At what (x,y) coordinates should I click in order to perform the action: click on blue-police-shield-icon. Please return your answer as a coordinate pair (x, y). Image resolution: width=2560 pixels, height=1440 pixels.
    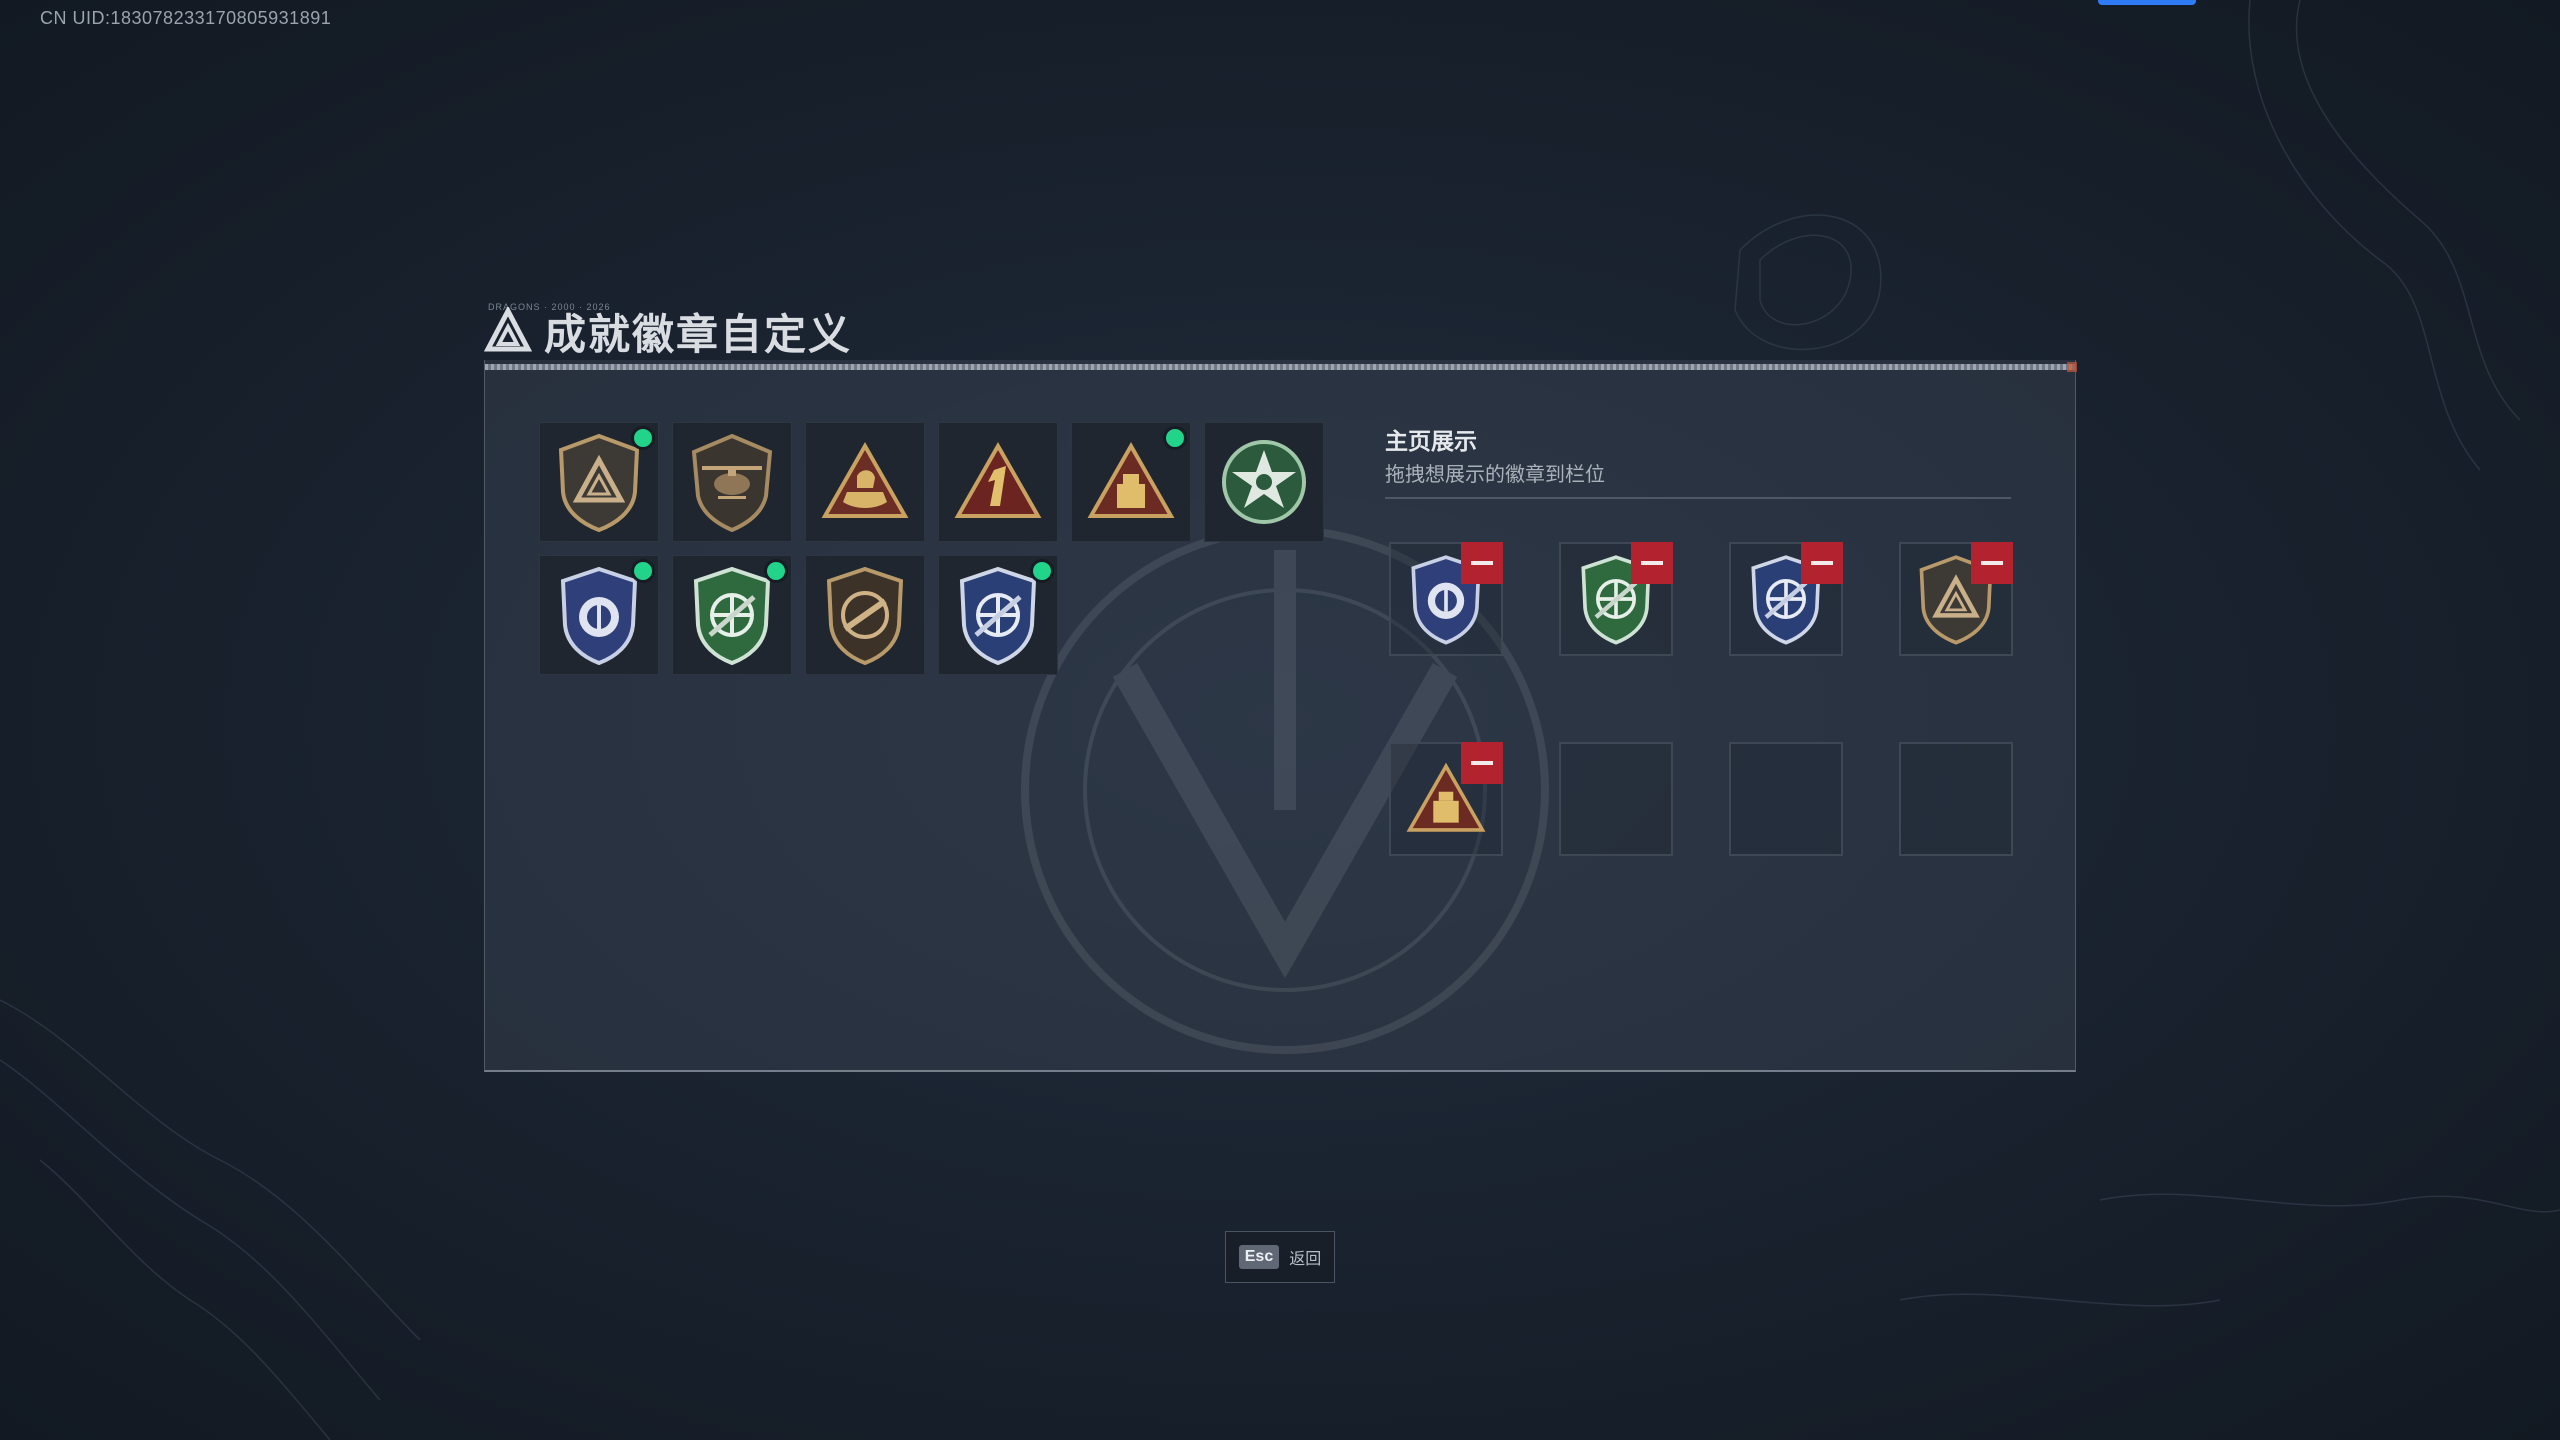
    Looking at the image, I should click on (599, 615).